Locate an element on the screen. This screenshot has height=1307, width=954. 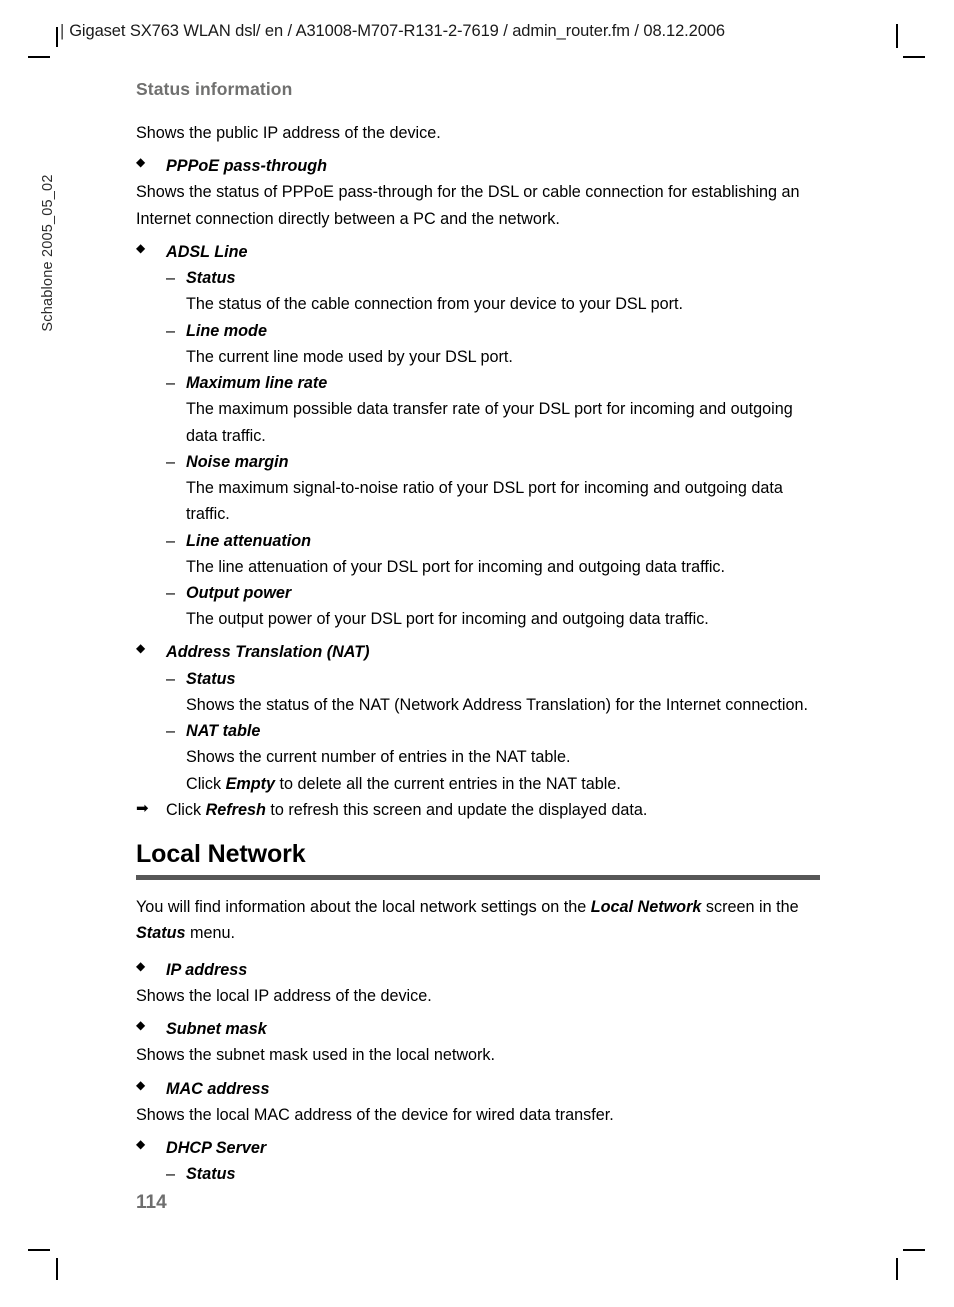
nat-empty-prefix: Click is located at coordinates (206, 783).